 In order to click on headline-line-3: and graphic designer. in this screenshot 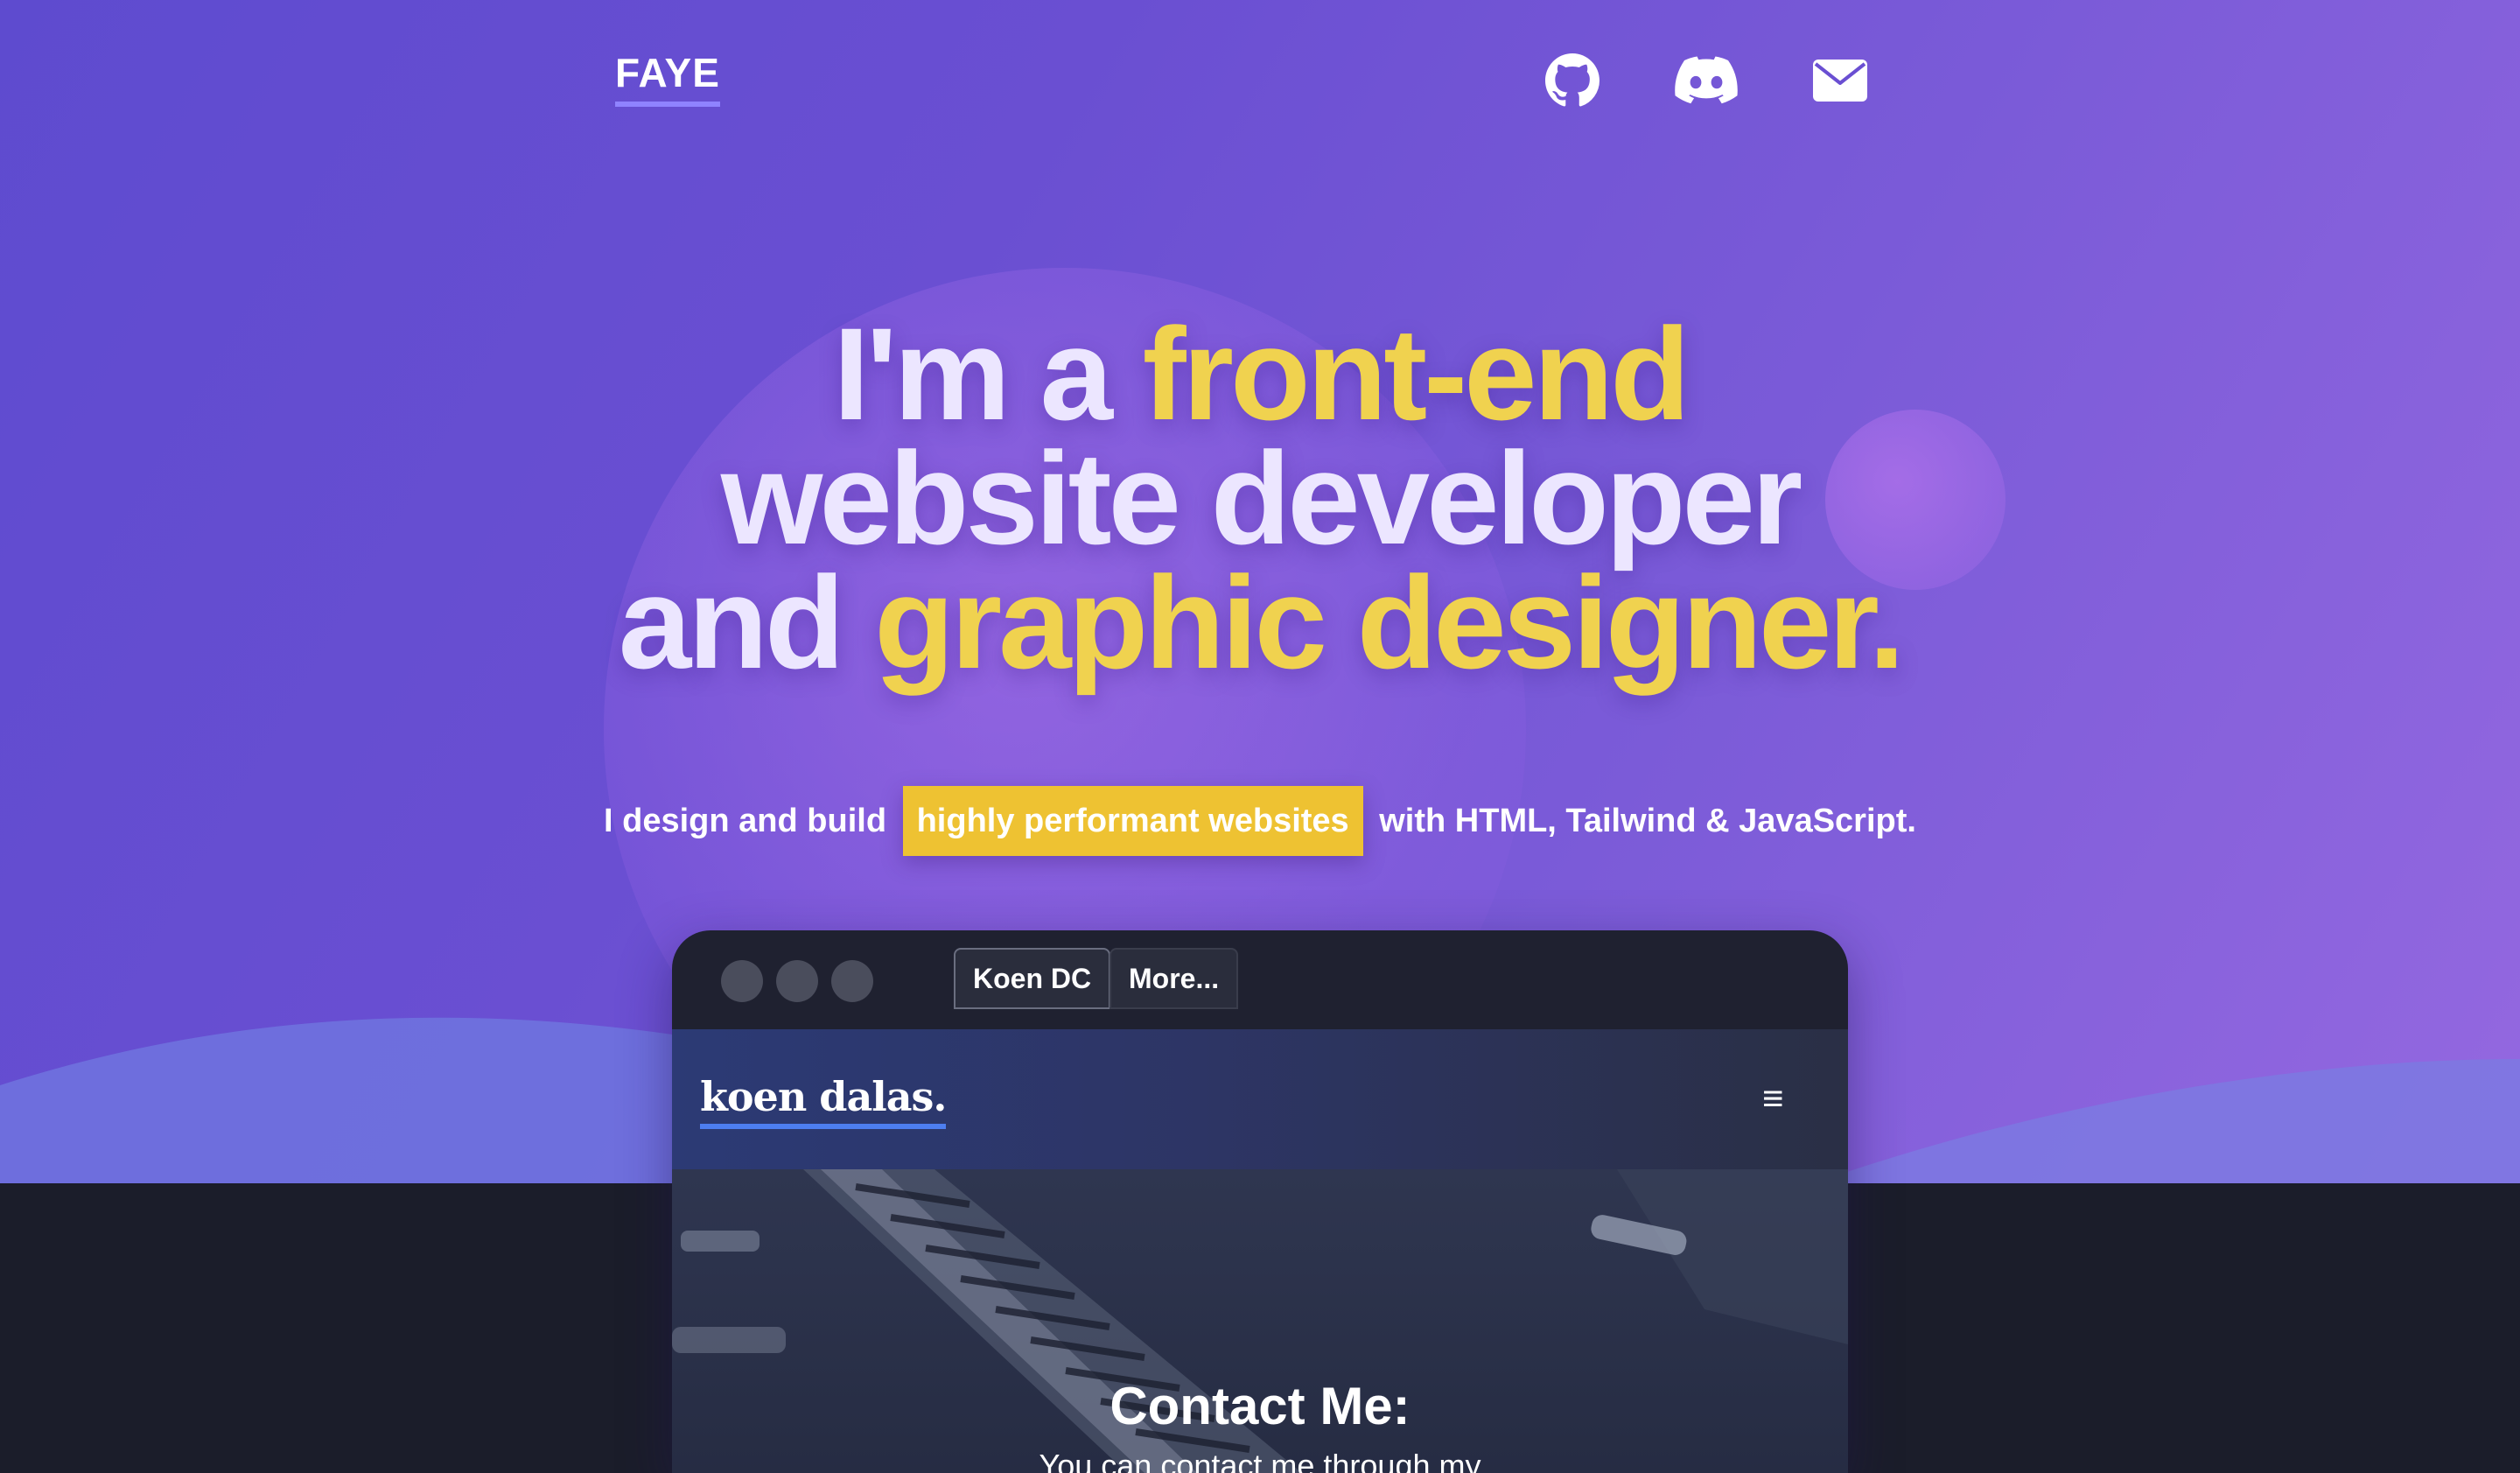, I will do `click(1261, 623)`.